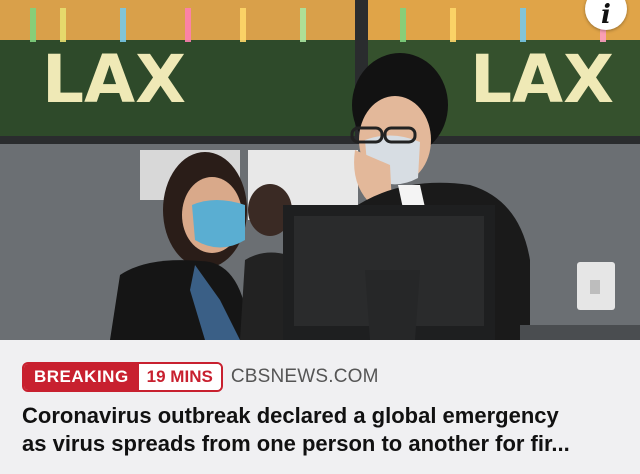 The height and width of the screenshot is (474, 640). I want to click on meta-row: BREAKING 19 MINS CBSNEWS.COM, so click(200, 377).